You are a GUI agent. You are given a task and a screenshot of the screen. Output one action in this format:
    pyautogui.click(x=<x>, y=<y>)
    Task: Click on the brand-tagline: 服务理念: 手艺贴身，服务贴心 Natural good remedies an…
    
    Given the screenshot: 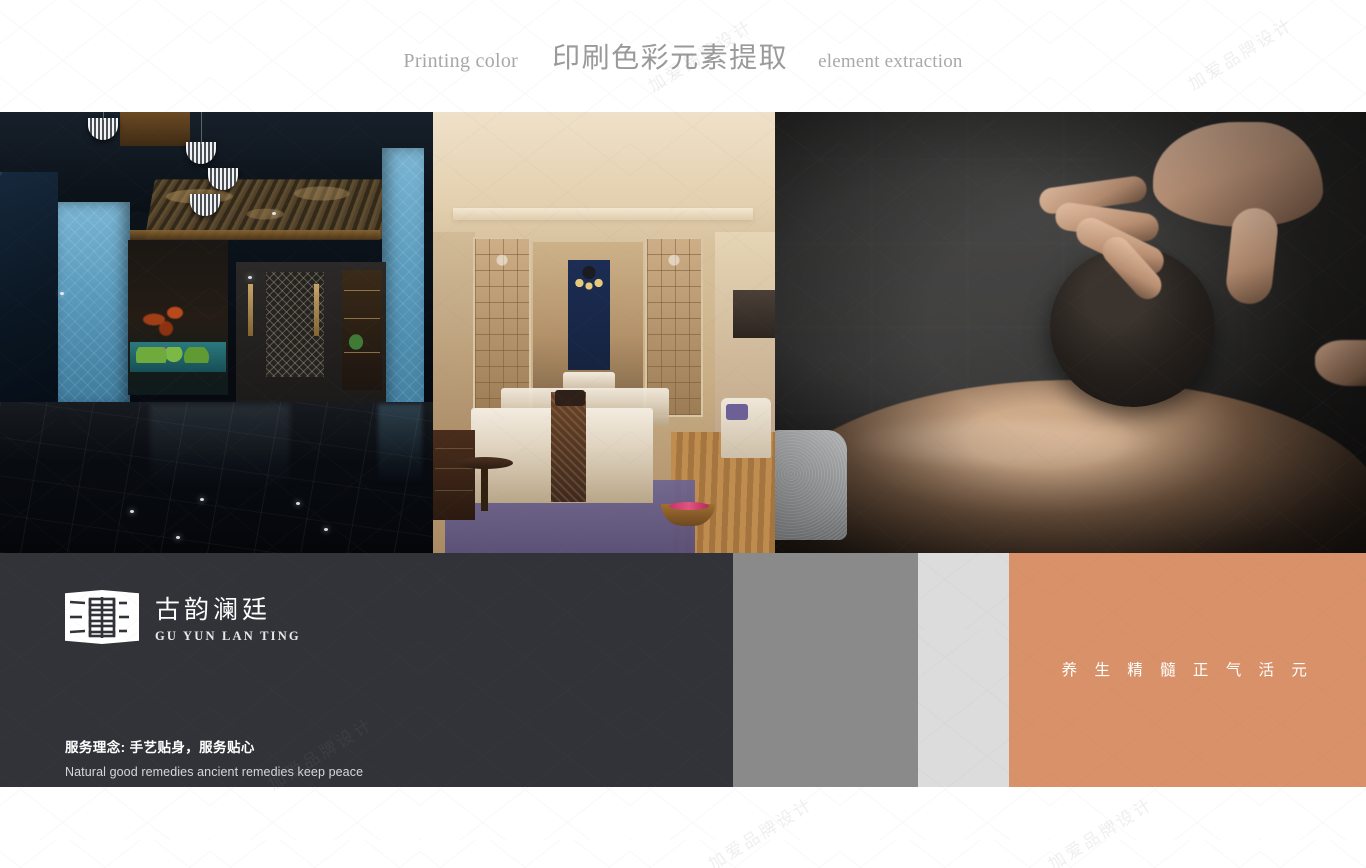 What is the action you would take?
    pyautogui.click(x=214, y=757)
    